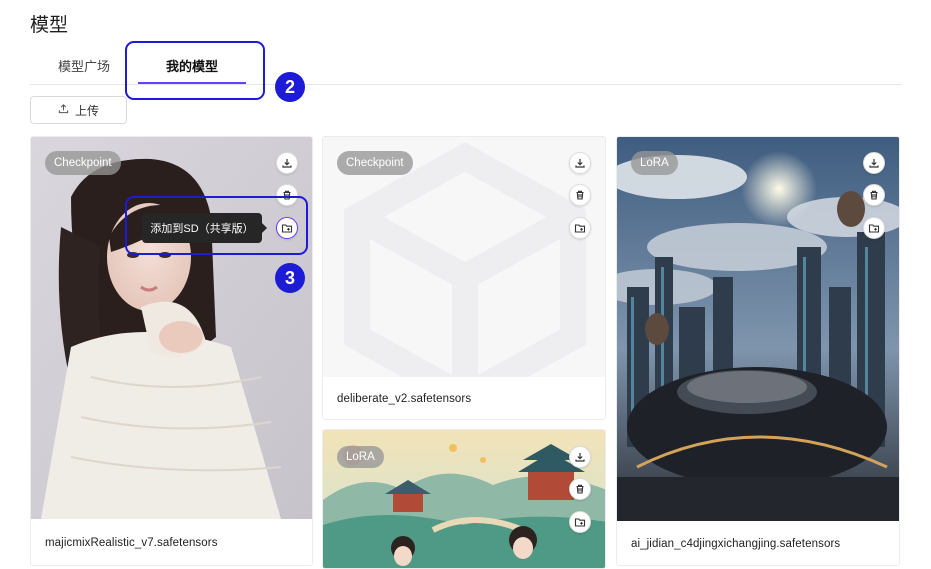 The image size is (931, 569). I want to click on annotation-step-badge: 3, so click(290, 278).